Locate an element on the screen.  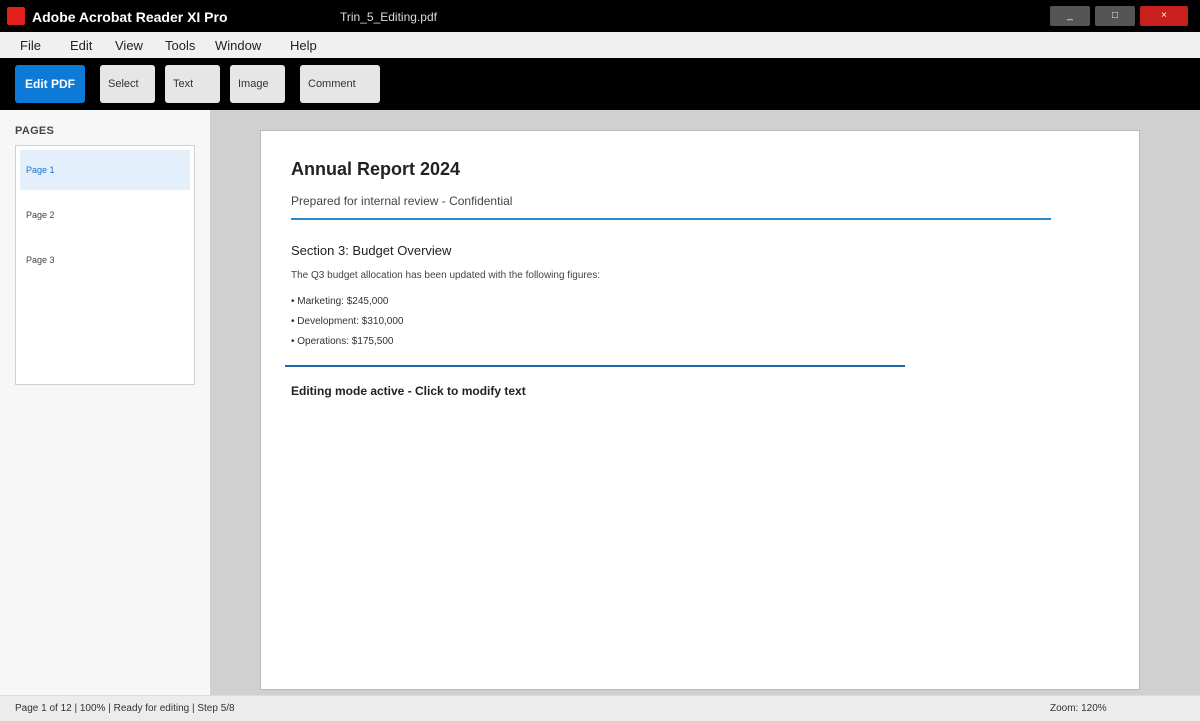
comment-button: Comment is located at coordinates (340, 84).